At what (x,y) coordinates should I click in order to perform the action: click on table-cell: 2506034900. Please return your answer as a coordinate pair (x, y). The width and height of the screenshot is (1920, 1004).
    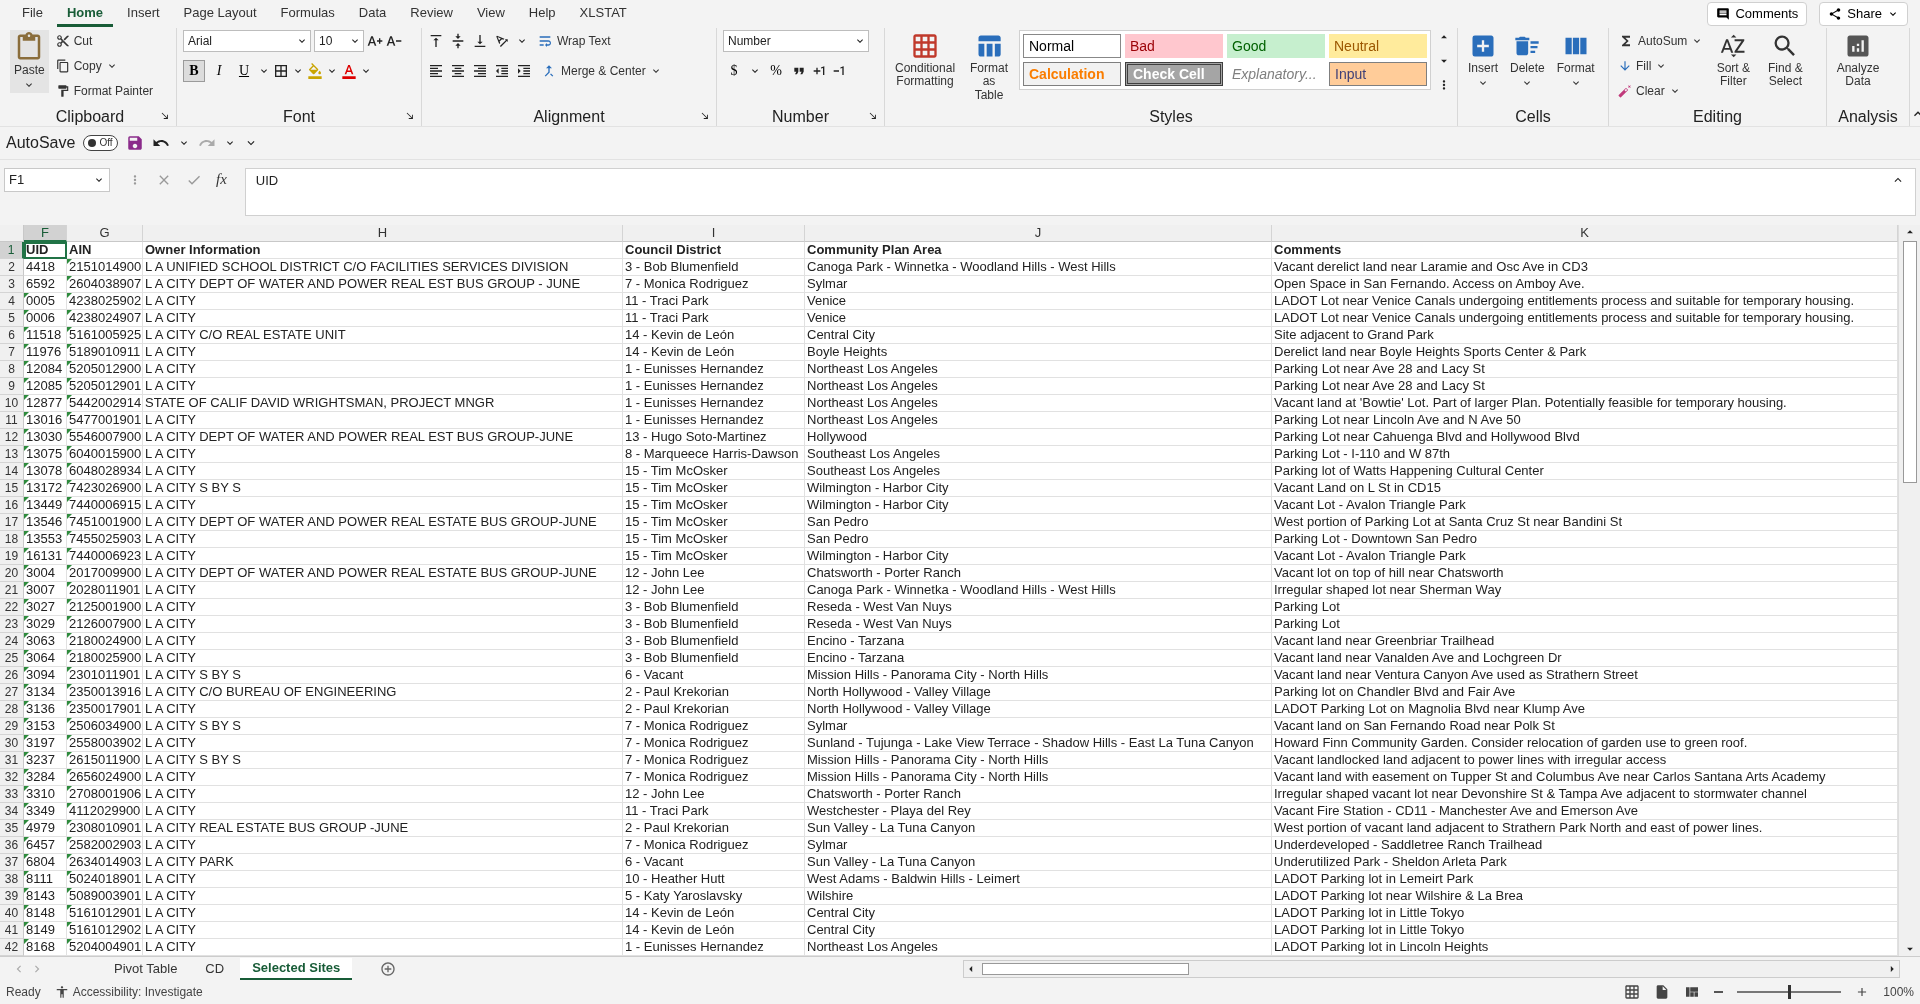
    Looking at the image, I should click on (105, 726).